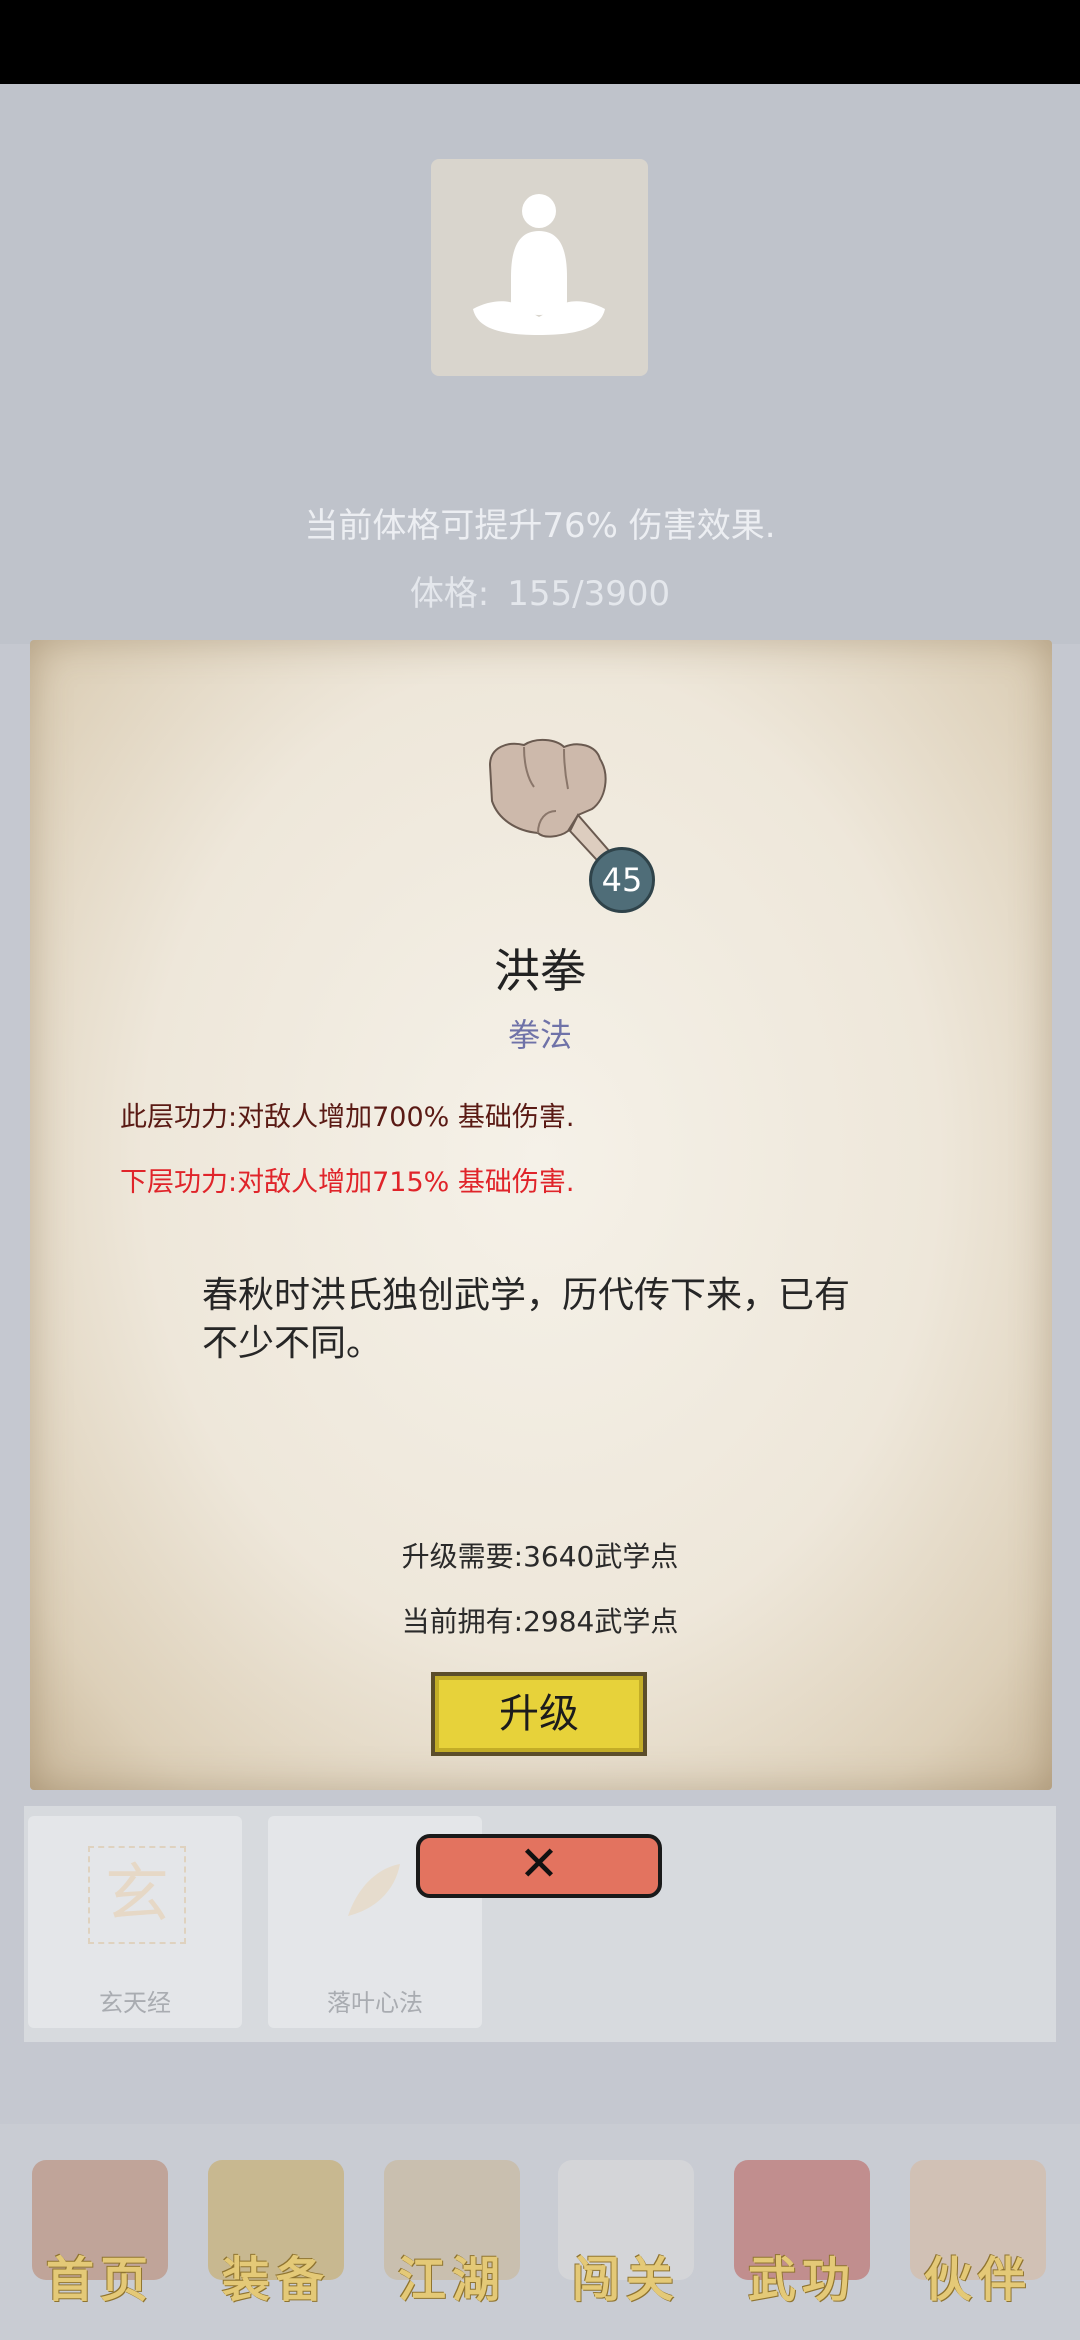 The width and height of the screenshot is (1080, 2340). What do you see at coordinates (802, 2240) in the screenshot?
I see `nav-martial-arts: 武功` at bounding box center [802, 2240].